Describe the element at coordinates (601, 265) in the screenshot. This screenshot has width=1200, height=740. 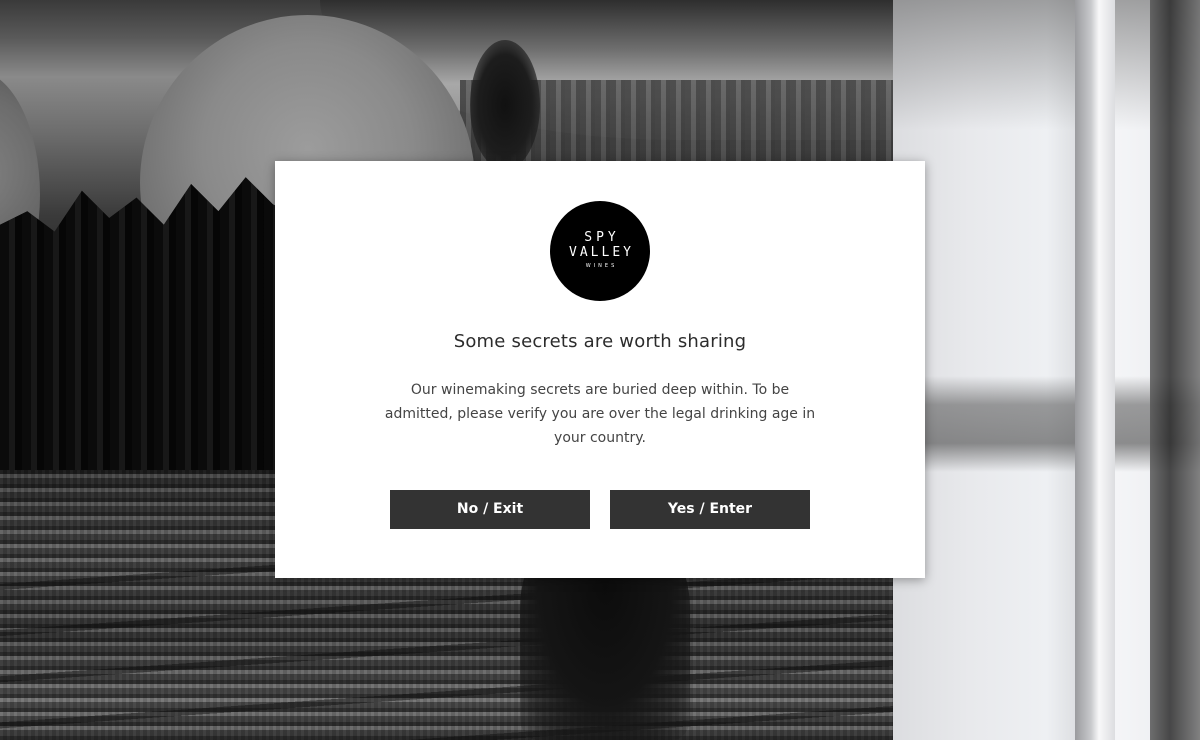
I see `logo-text-wines: WINES` at that location.